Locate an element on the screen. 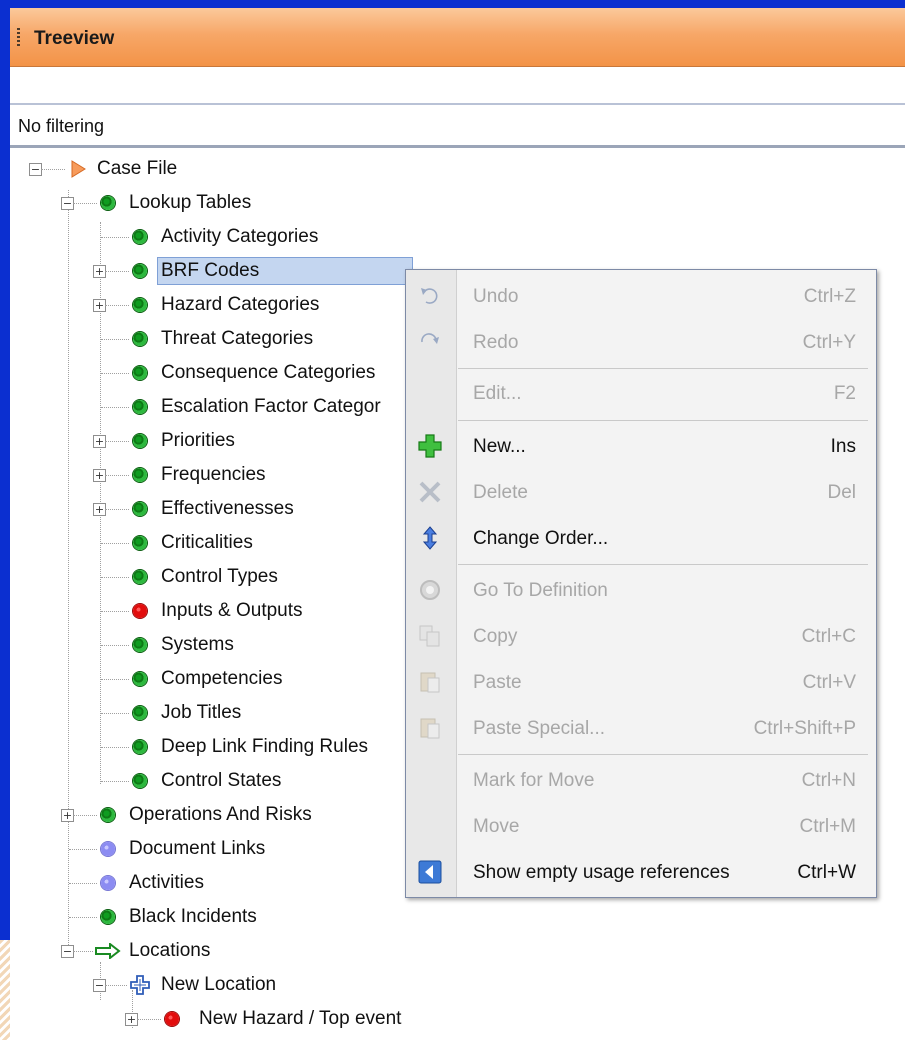 The width and height of the screenshot is (905, 1040). up-down-arrow-icon is located at coordinates (430, 538).